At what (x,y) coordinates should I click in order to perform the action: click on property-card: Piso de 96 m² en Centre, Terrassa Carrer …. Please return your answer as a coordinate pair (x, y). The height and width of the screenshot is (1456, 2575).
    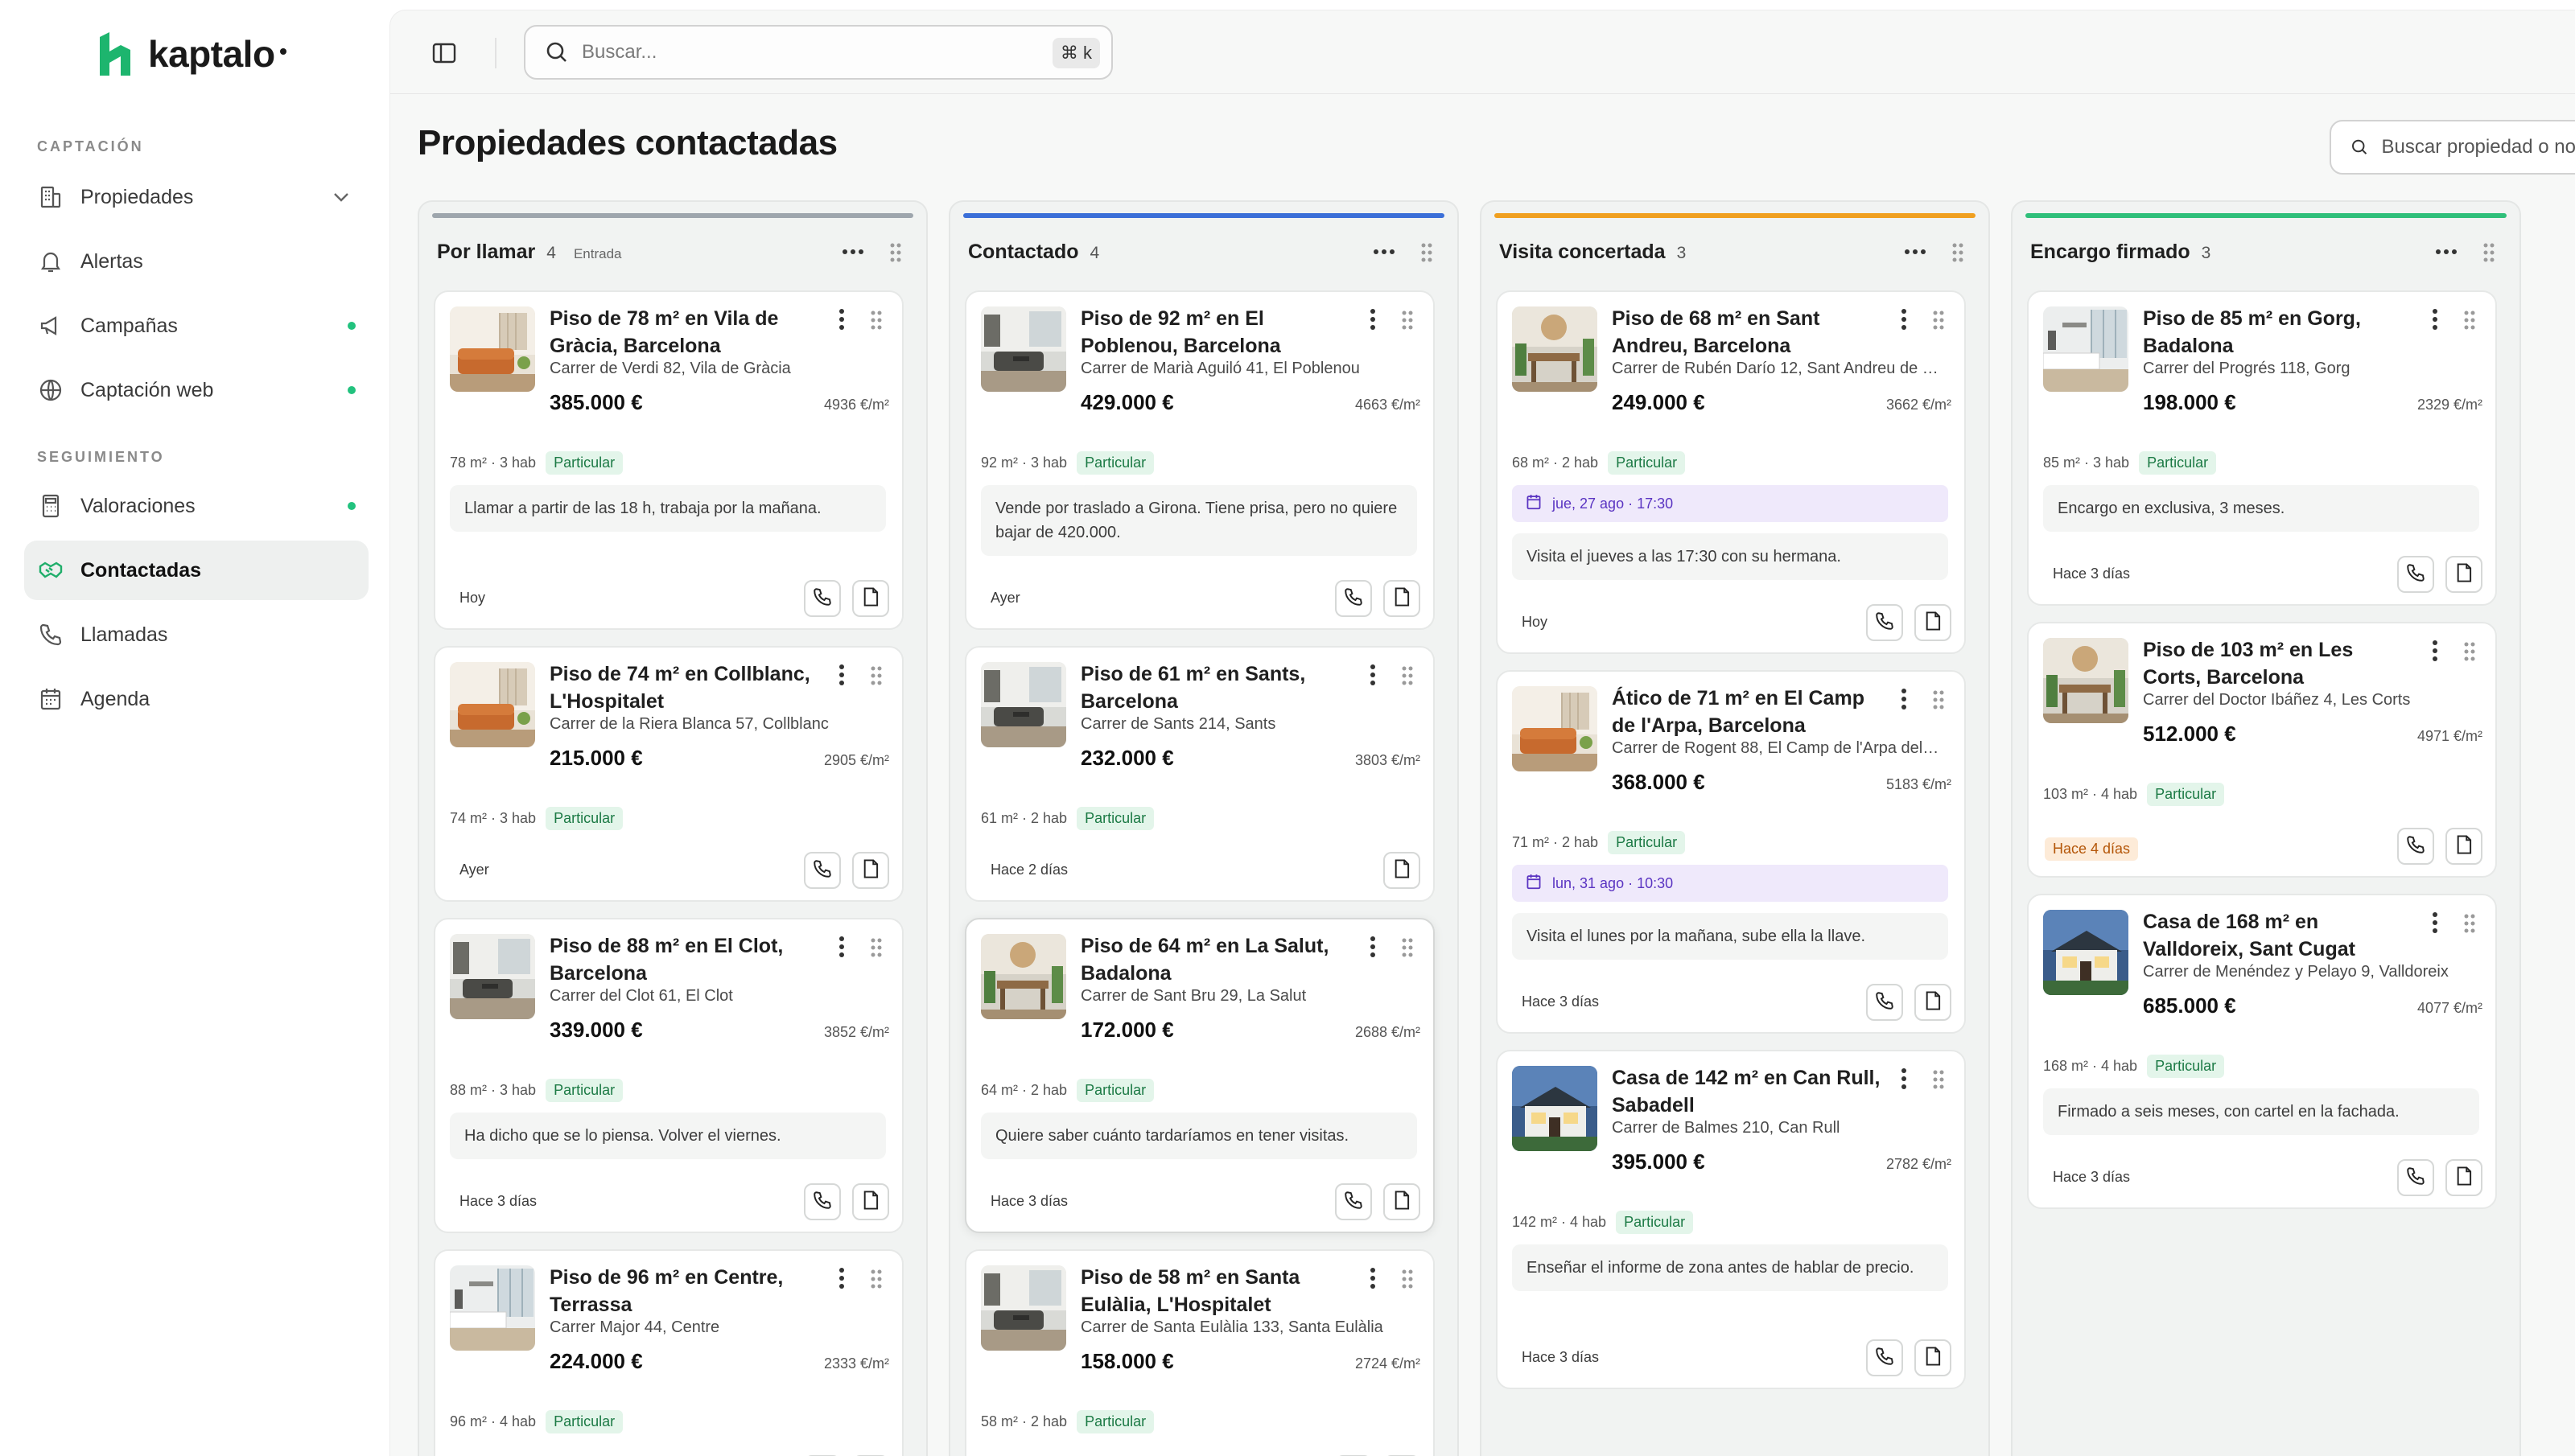
    Looking at the image, I should click on (669, 1352).